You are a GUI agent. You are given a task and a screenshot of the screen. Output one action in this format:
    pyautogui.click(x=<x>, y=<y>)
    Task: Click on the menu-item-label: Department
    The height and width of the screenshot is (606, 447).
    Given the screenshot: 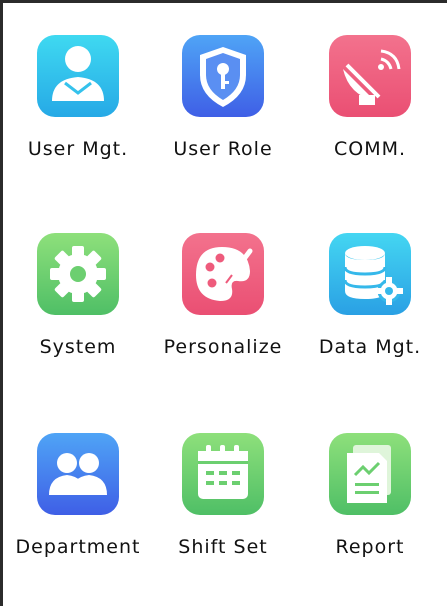 What is the action you would take?
    pyautogui.click(x=78, y=547)
    